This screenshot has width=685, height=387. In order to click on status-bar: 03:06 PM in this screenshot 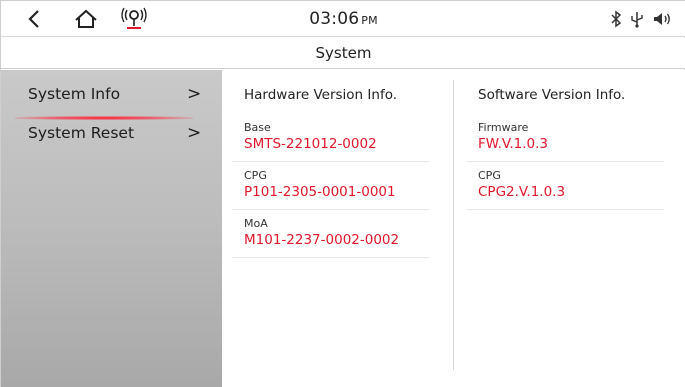, I will do `click(343, 19)`.